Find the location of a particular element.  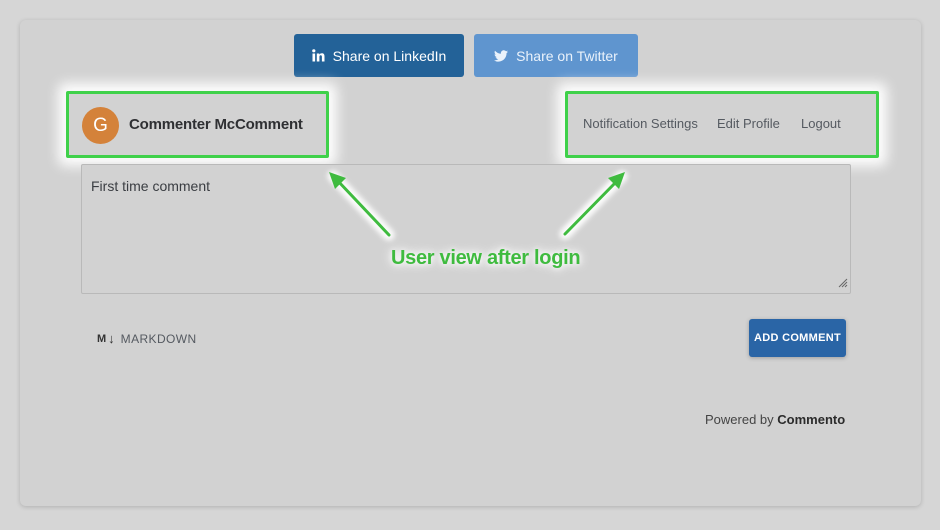

arrow-to-menu-icon is located at coordinates (594, 204).